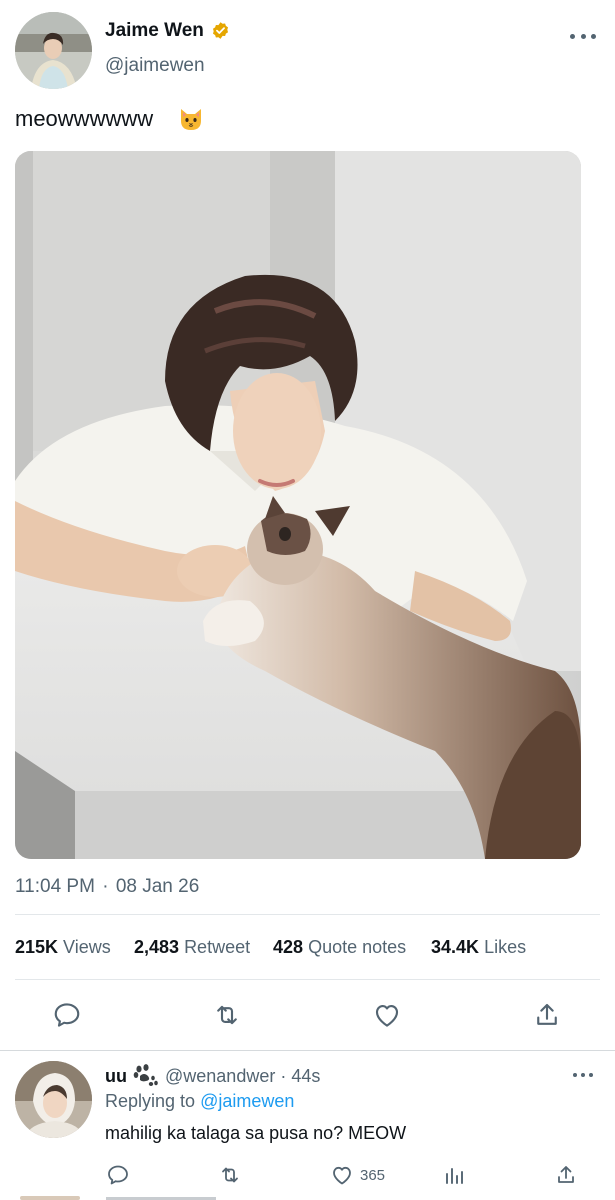 The image size is (615, 1200). What do you see at coordinates (357, 947) in the screenshot?
I see `quotes-label: Quote notes` at bounding box center [357, 947].